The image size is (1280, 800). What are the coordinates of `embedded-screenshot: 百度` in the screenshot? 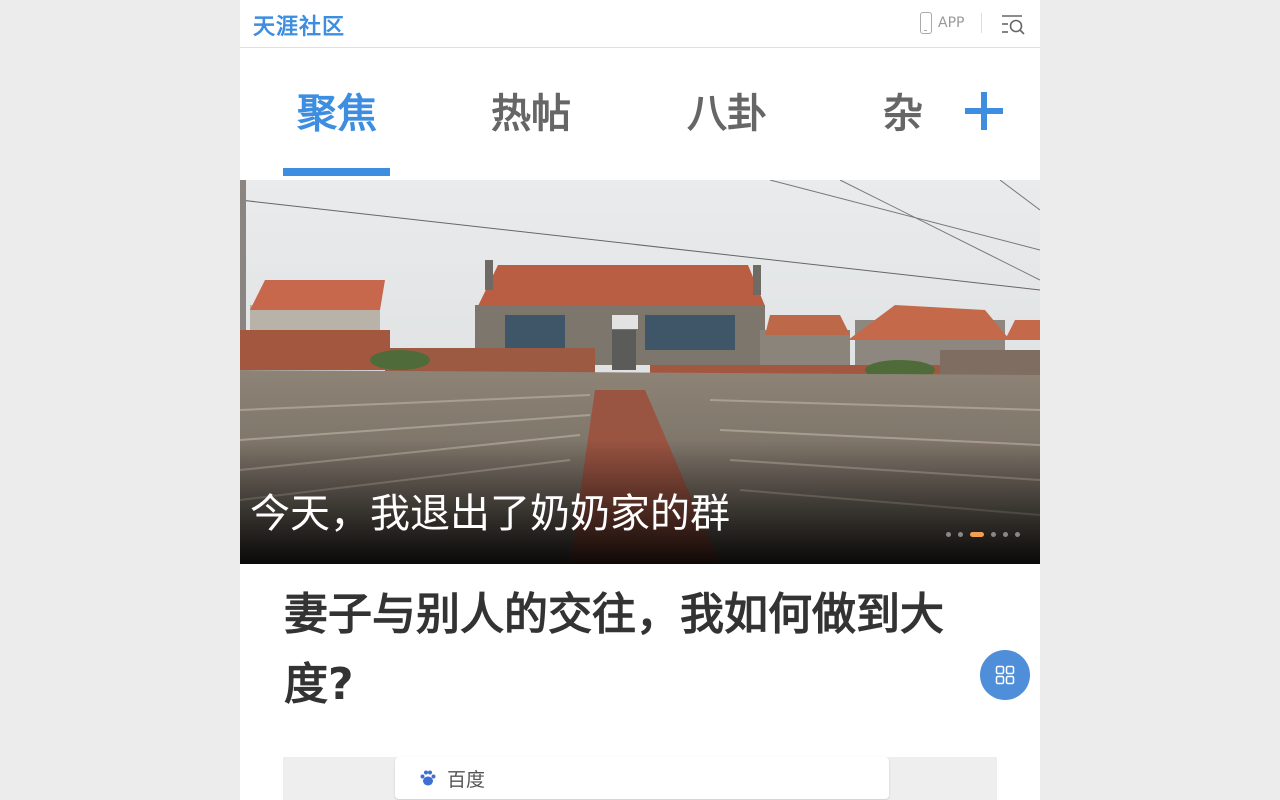 It's located at (640, 778).